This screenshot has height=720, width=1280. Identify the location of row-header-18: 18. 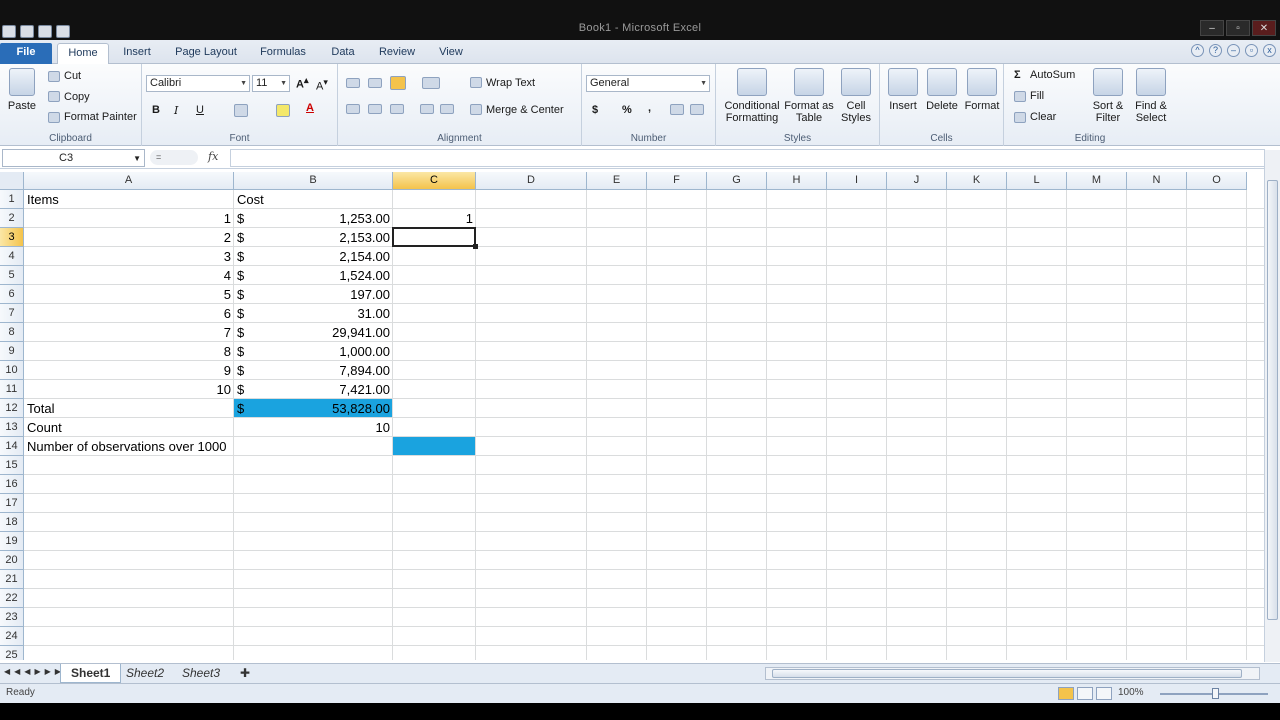
(12, 522).